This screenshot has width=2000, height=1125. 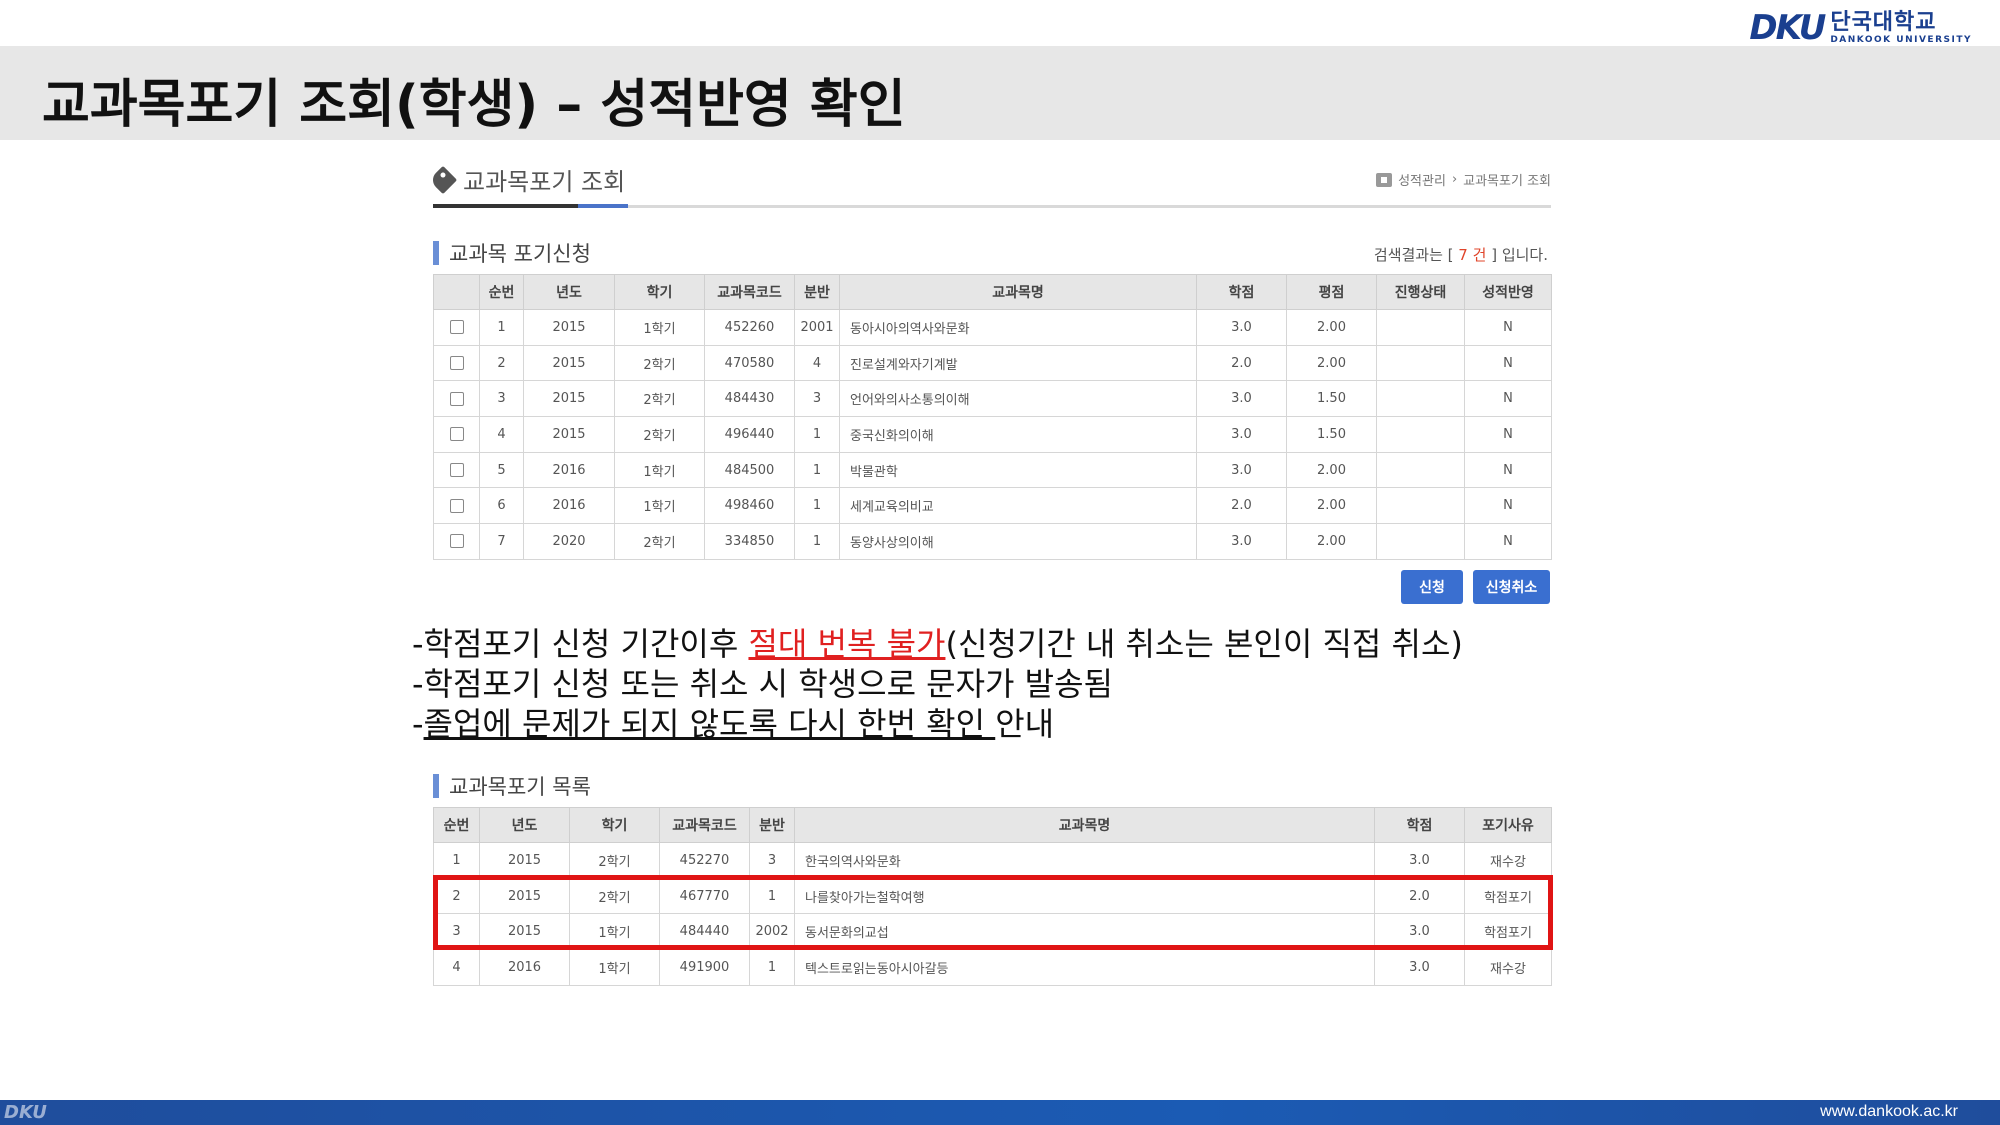 I want to click on table-row: 2 2015 2학기 467770 1 나를찾아가는철학여행 2.0 학점포기, so click(x=992, y=896).